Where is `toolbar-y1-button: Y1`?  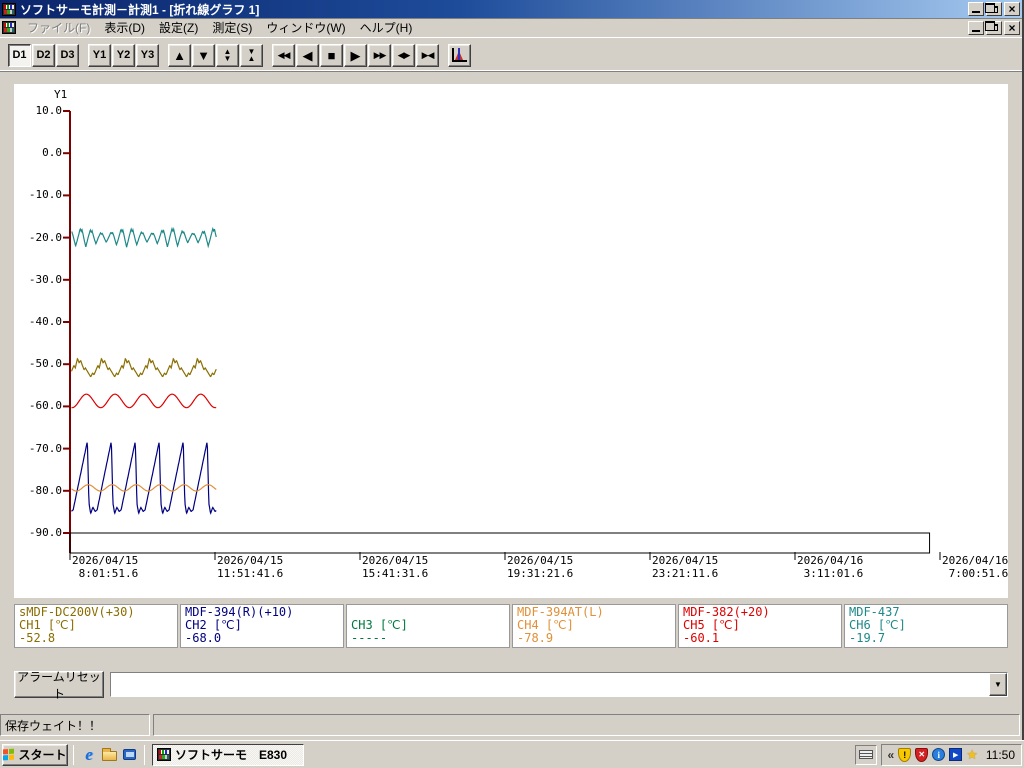 toolbar-y1-button: Y1 is located at coordinates (99, 55).